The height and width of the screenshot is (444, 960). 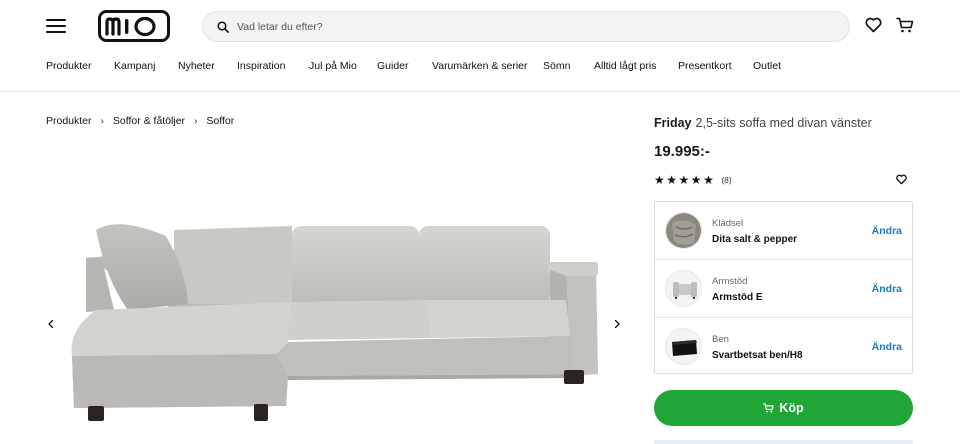 What do you see at coordinates (333, 66) in the screenshot?
I see `nav-item-jul-pa-mio: Jul på Mio` at bounding box center [333, 66].